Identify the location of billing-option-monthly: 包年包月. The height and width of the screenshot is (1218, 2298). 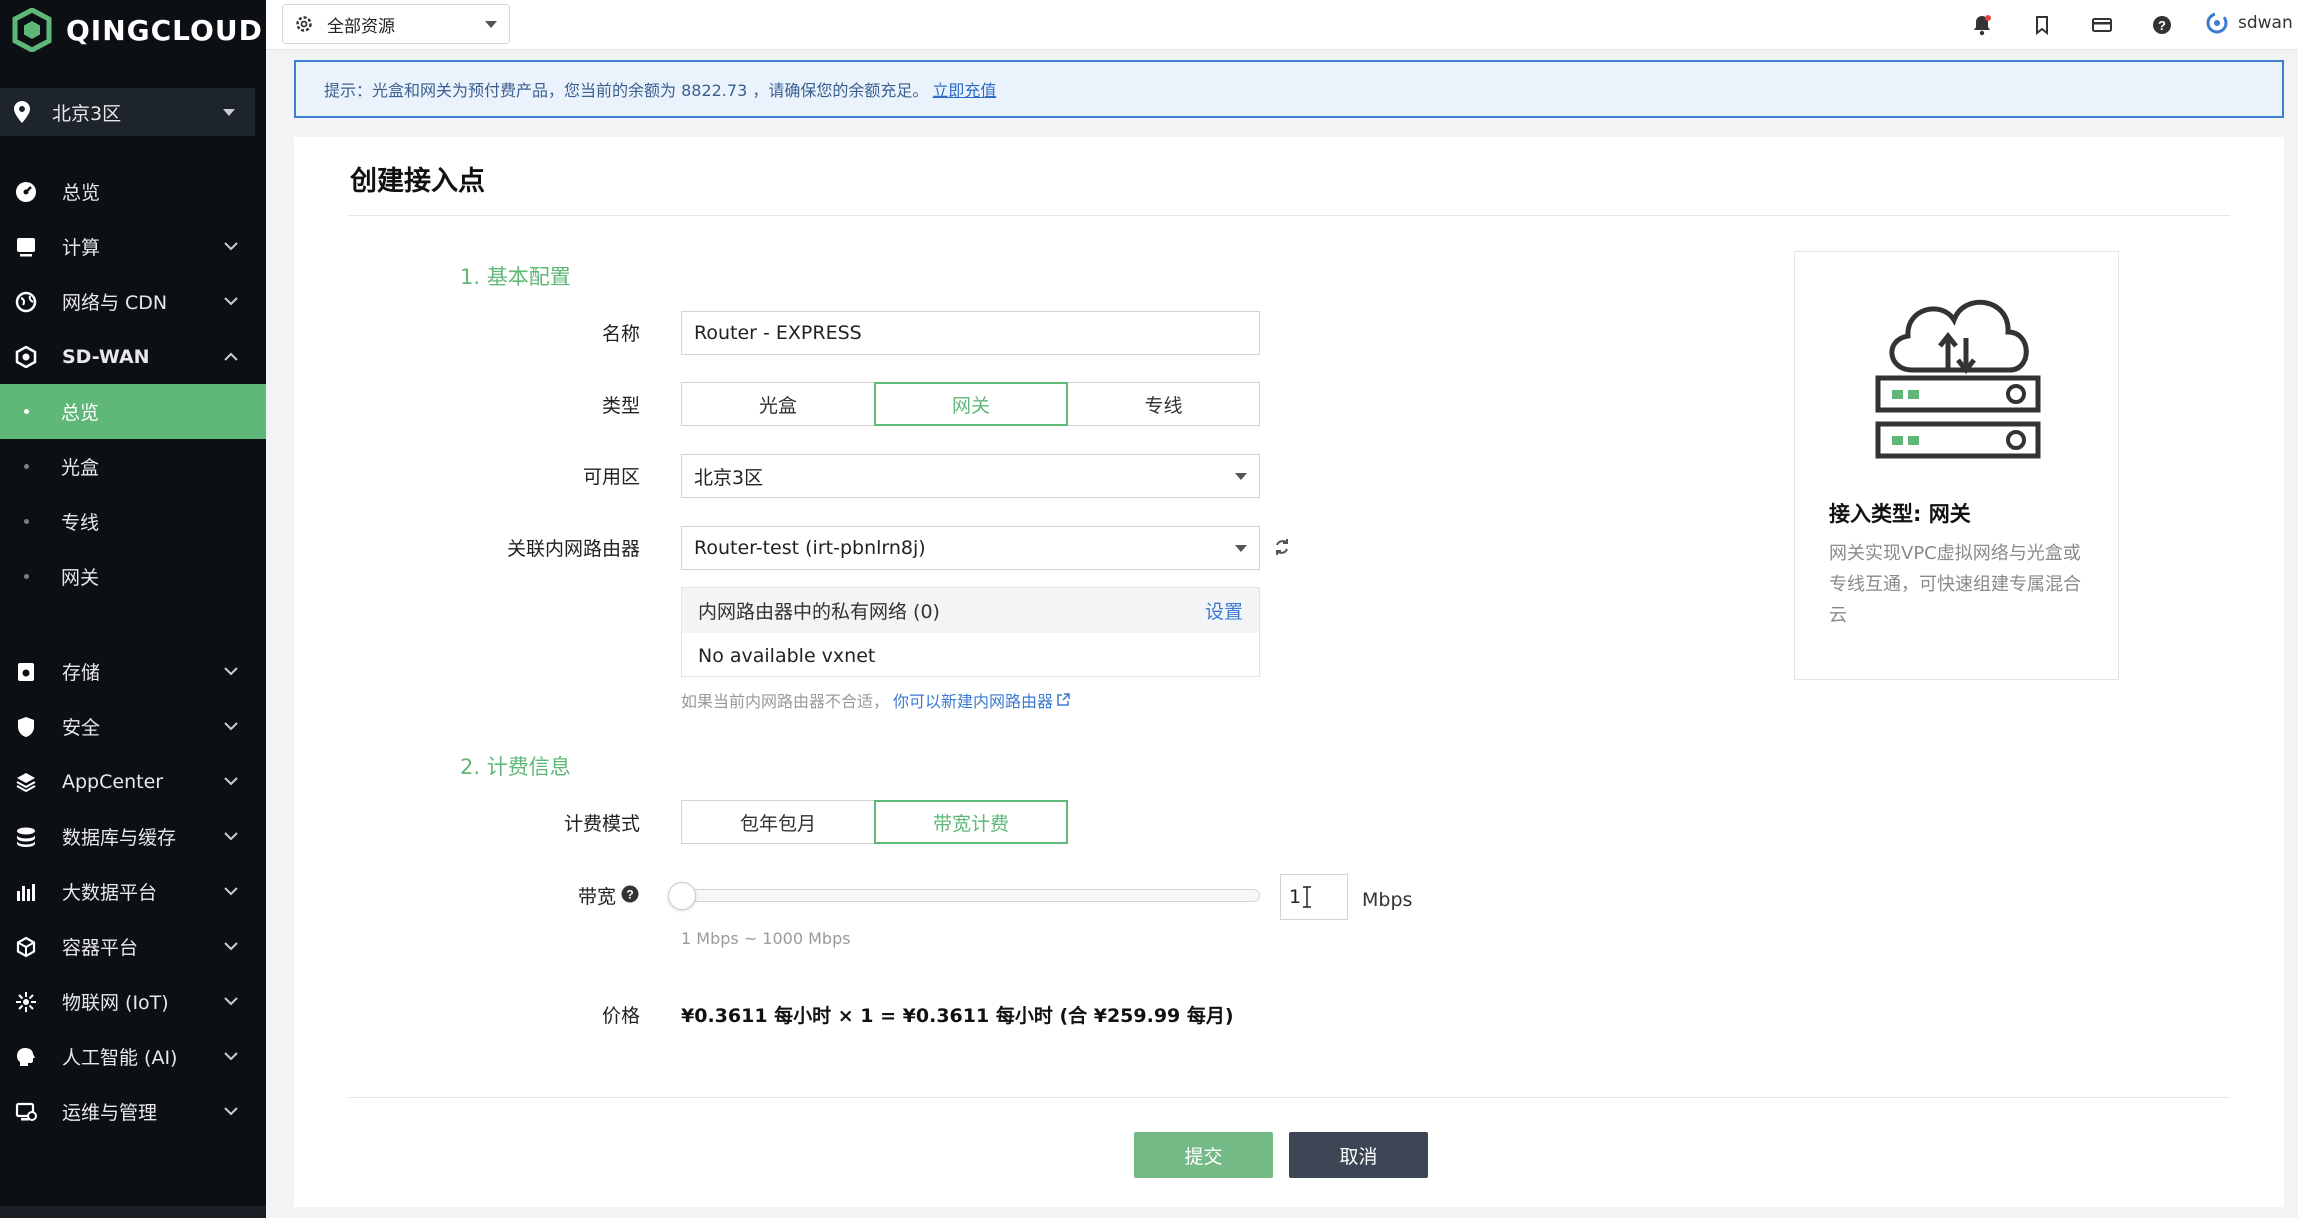
(778, 822).